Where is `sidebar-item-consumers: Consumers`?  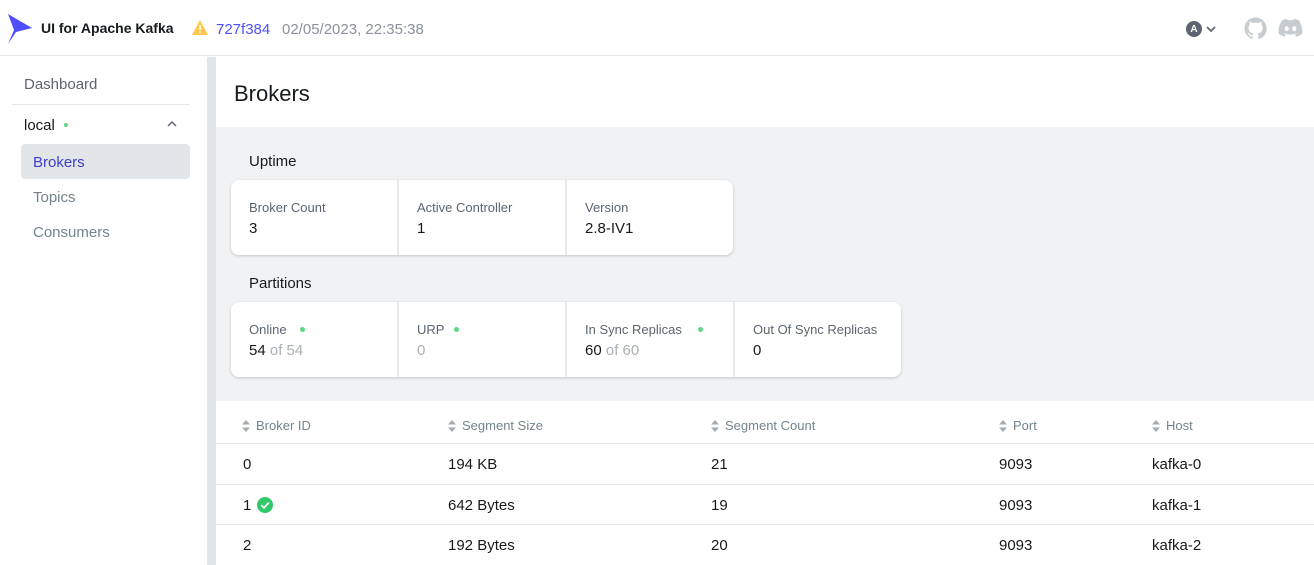
sidebar-item-consumers: Consumers is located at coordinates (105, 231).